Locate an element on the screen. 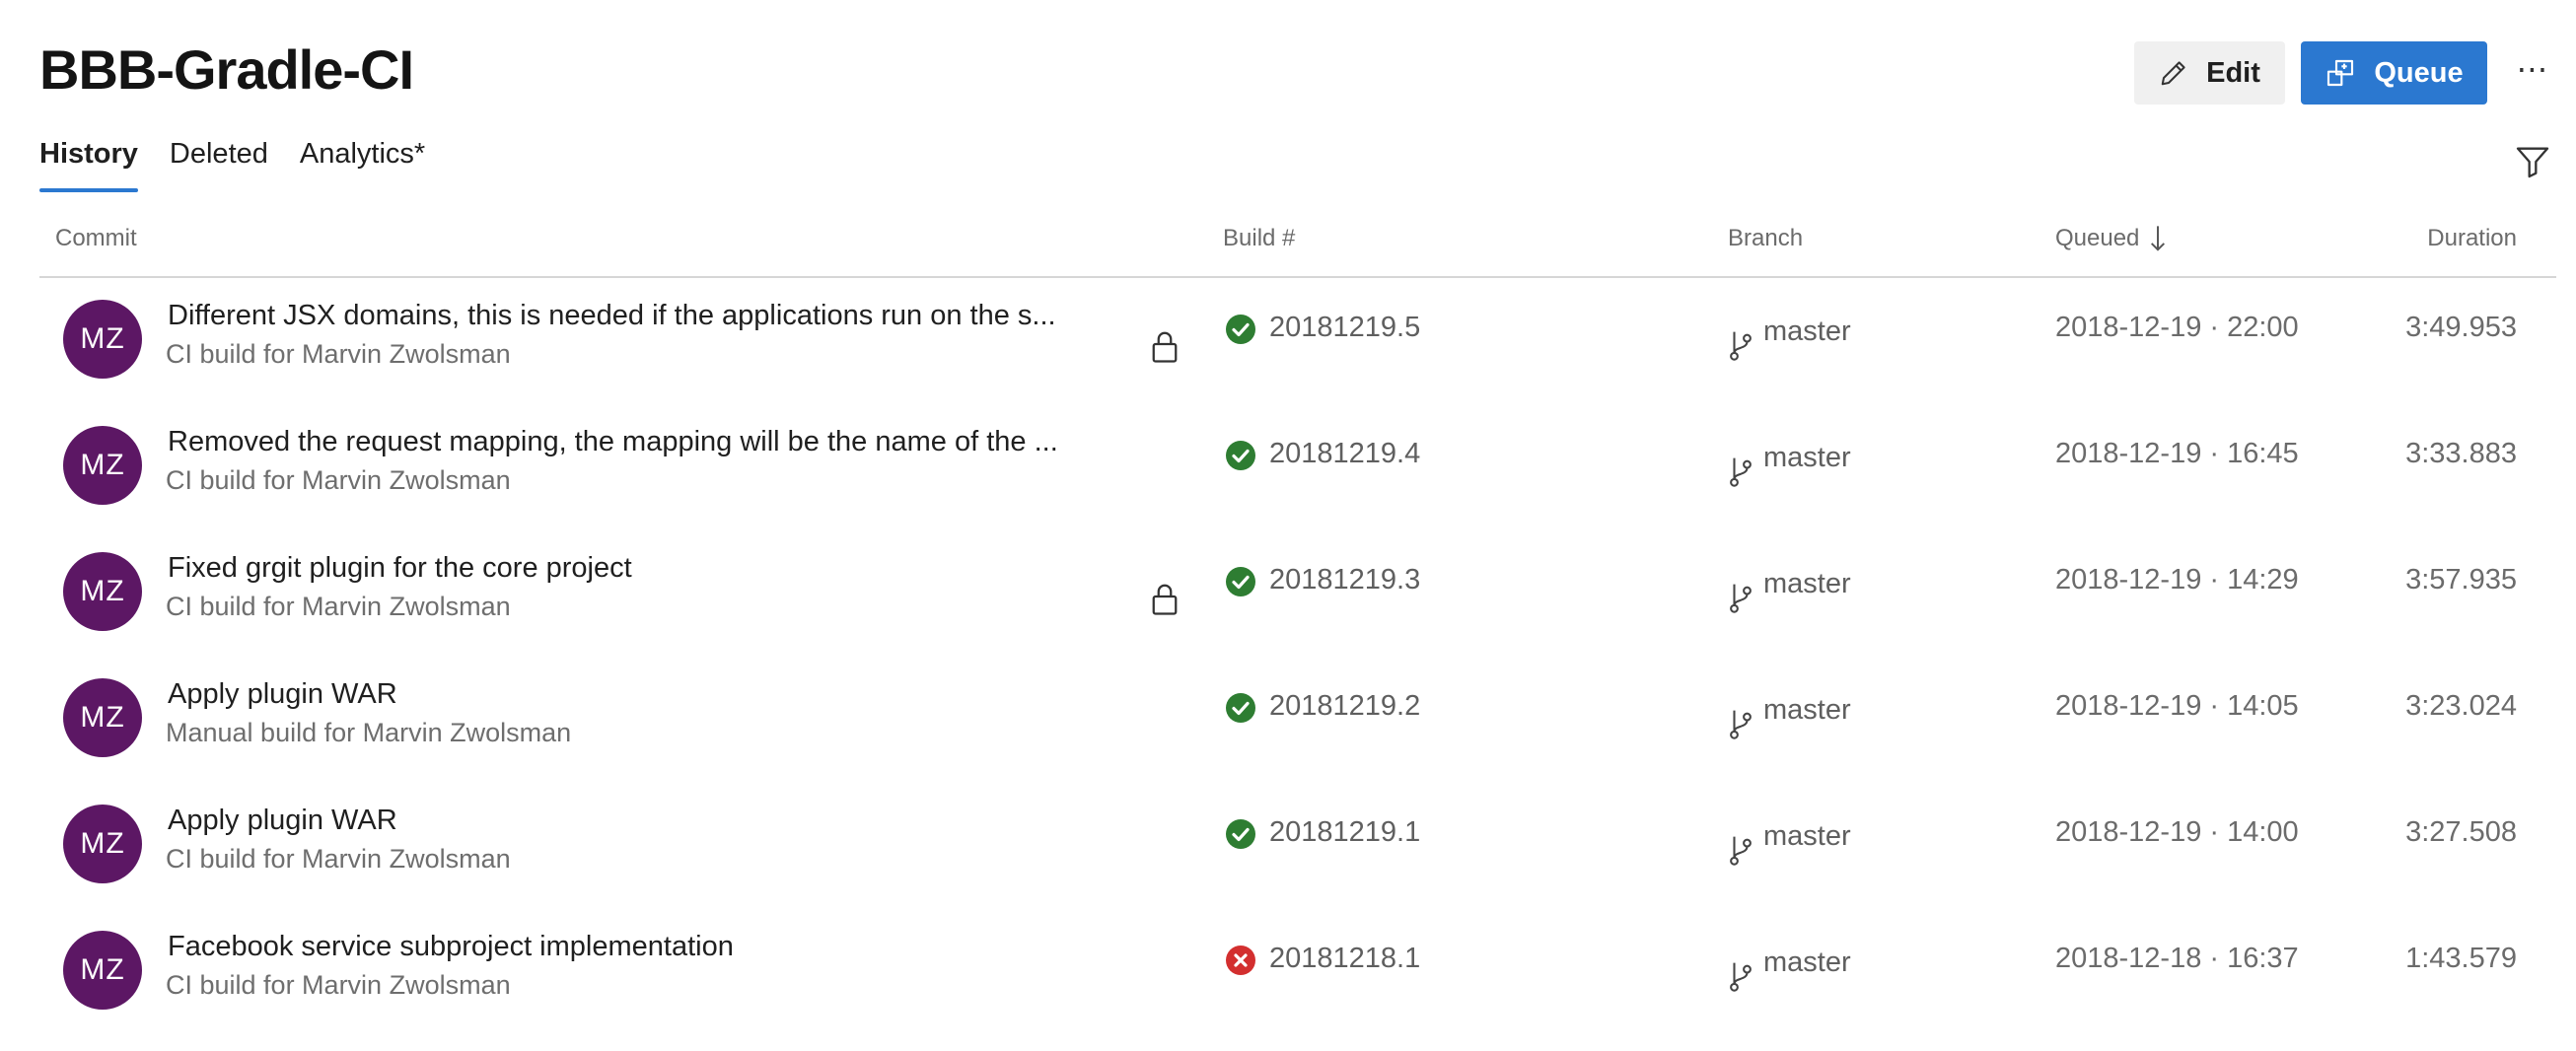 The height and width of the screenshot is (1051, 2576). edit-label: Edit is located at coordinates (2233, 73).